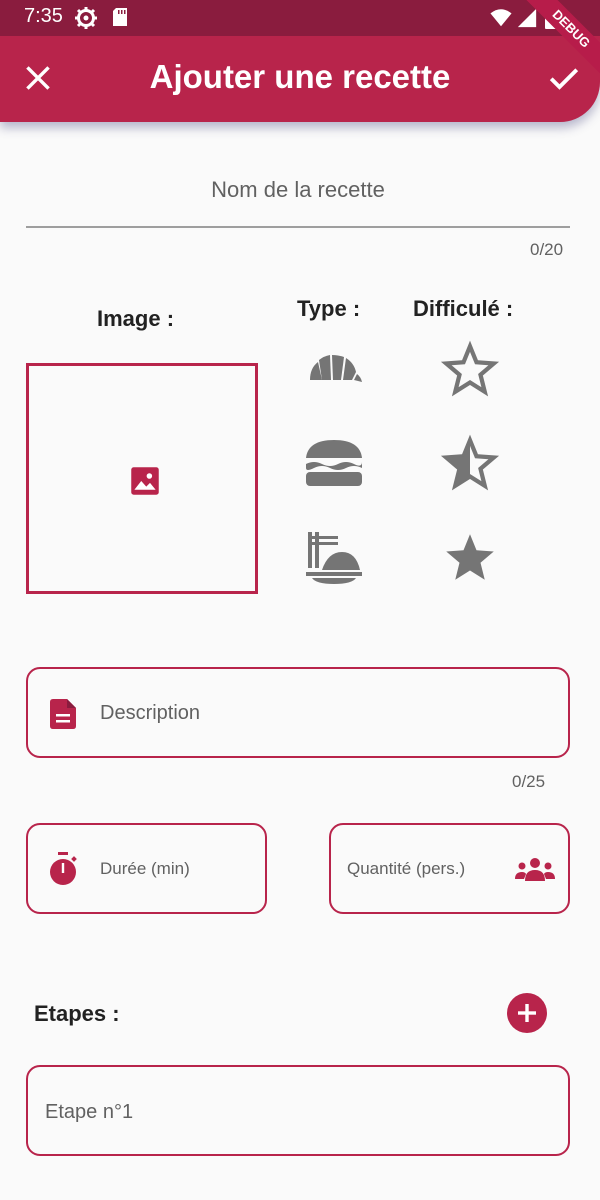 This screenshot has height=1200, width=600. I want to click on description-field, so click(298, 712).